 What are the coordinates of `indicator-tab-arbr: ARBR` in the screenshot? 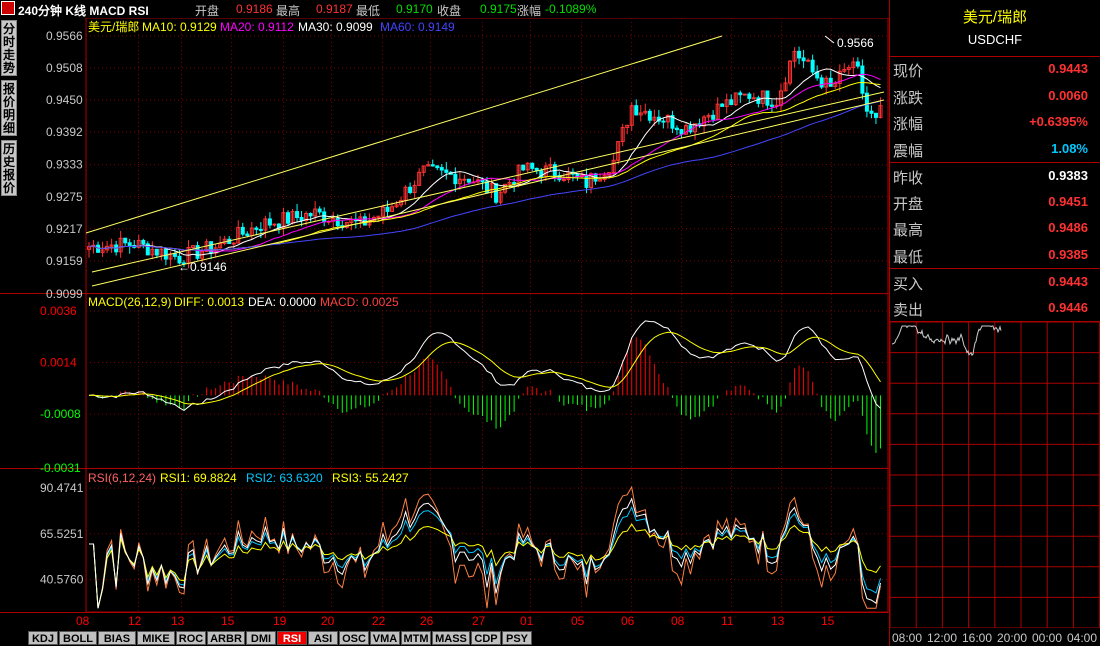 It's located at (226, 638).